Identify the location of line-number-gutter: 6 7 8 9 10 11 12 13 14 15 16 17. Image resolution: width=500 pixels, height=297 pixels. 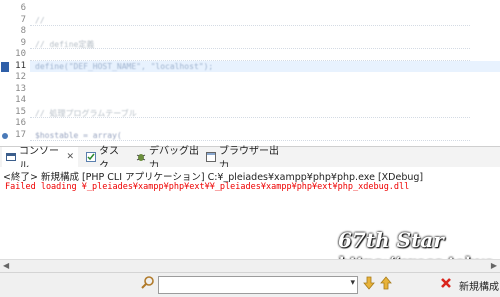
(15, 71).